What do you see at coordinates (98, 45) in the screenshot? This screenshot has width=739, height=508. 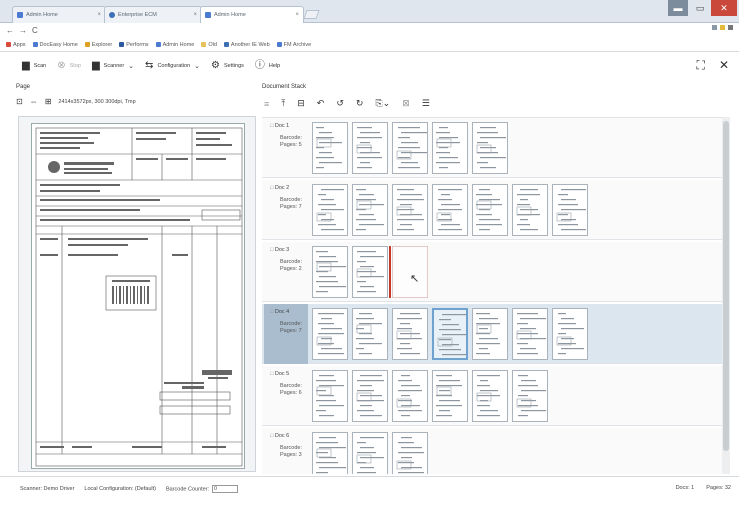 I see `bookmark-item: Explorer` at bounding box center [98, 45].